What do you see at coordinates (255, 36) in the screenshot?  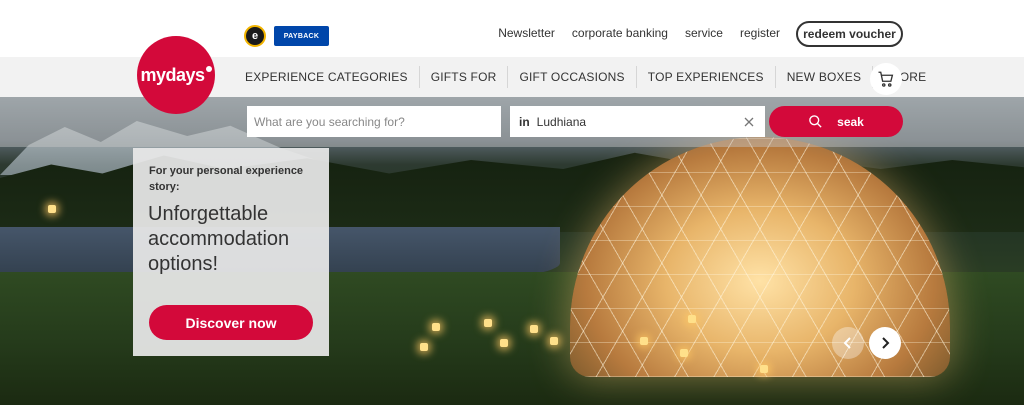 I see `trusted-shops-badge: e` at bounding box center [255, 36].